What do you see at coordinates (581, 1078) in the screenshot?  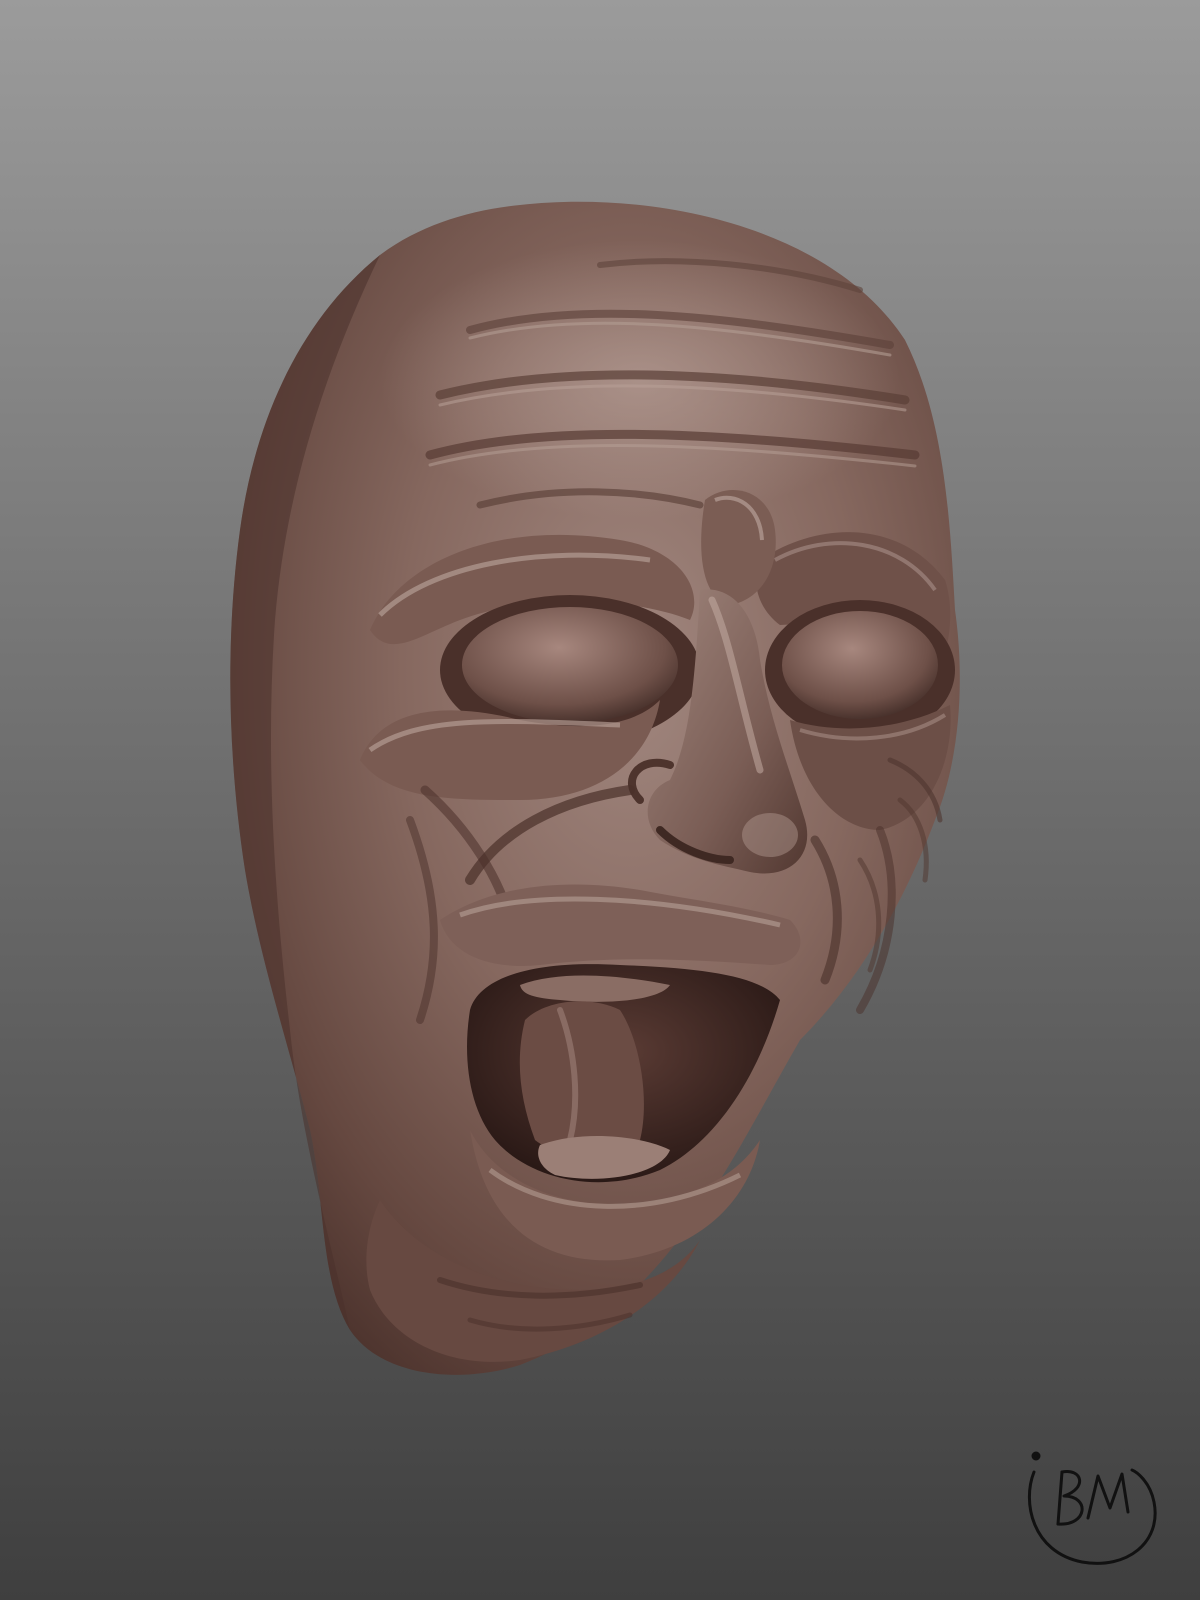 I see `tongue` at bounding box center [581, 1078].